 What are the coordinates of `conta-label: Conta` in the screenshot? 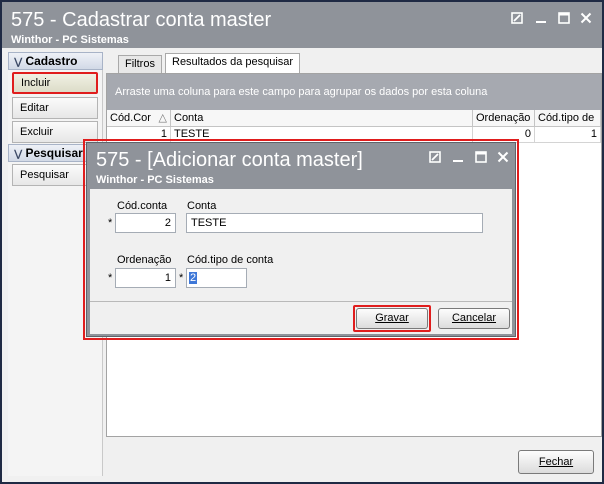 It's located at (202, 206).